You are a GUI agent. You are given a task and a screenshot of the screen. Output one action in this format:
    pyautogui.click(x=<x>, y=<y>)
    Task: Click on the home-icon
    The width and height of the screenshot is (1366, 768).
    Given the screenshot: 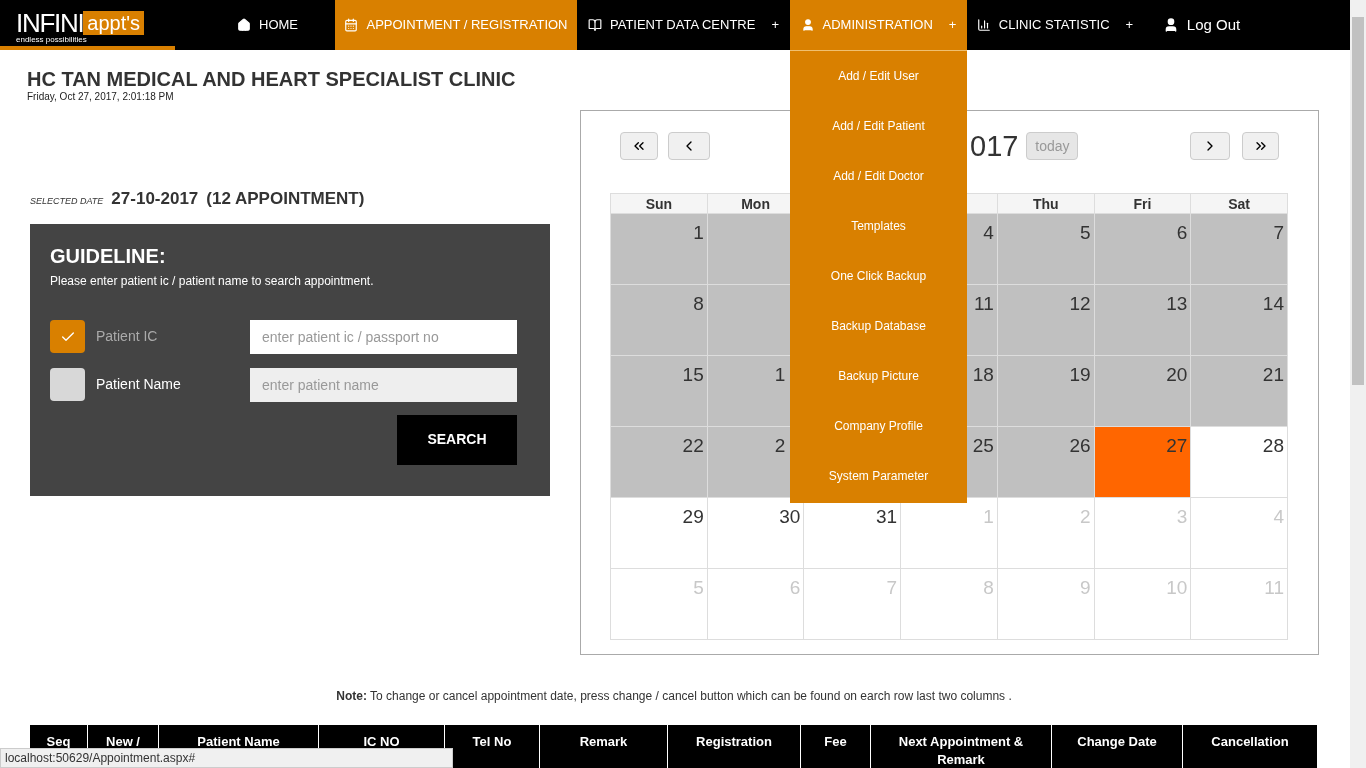 What is the action you would take?
    pyautogui.click(x=244, y=25)
    